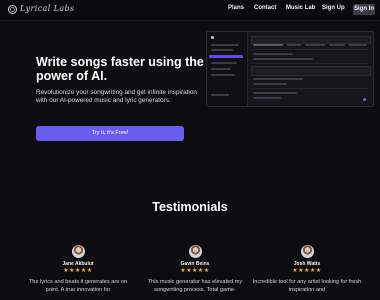 This screenshot has width=380, height=300. What do you see at coordinates (300, 8) in the screenshot?
I see `nav-link-music-lab: Music Lab` at bounding box center [300, 8].